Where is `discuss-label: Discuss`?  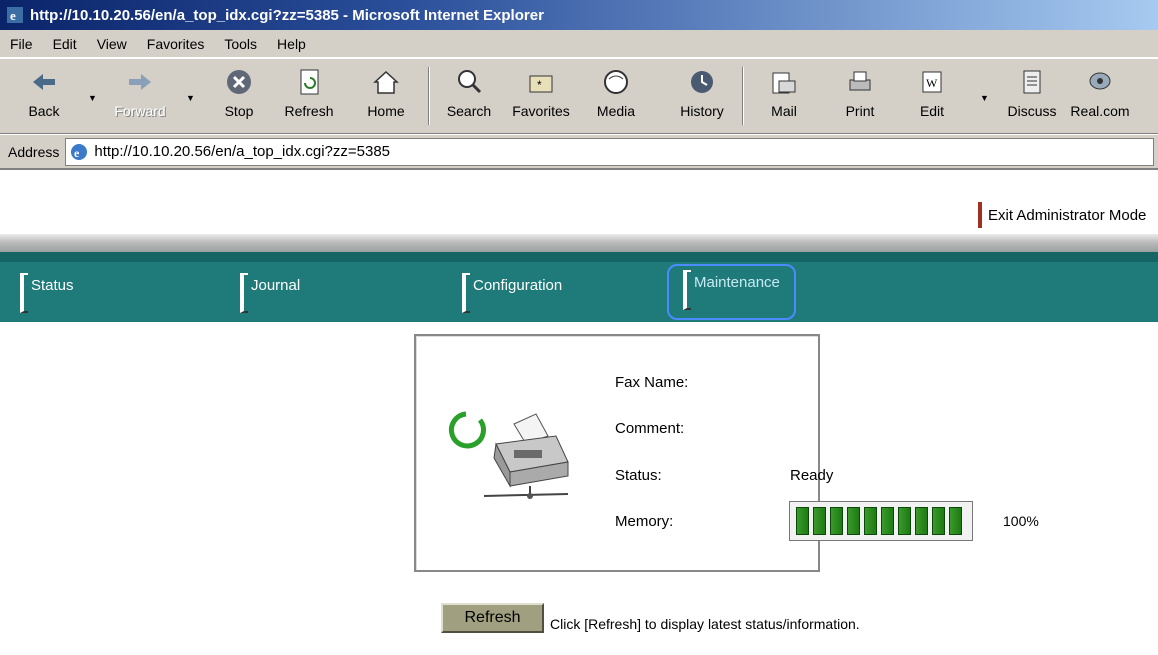
discuss-label: Discuss is located at coordinates (1032, 111).